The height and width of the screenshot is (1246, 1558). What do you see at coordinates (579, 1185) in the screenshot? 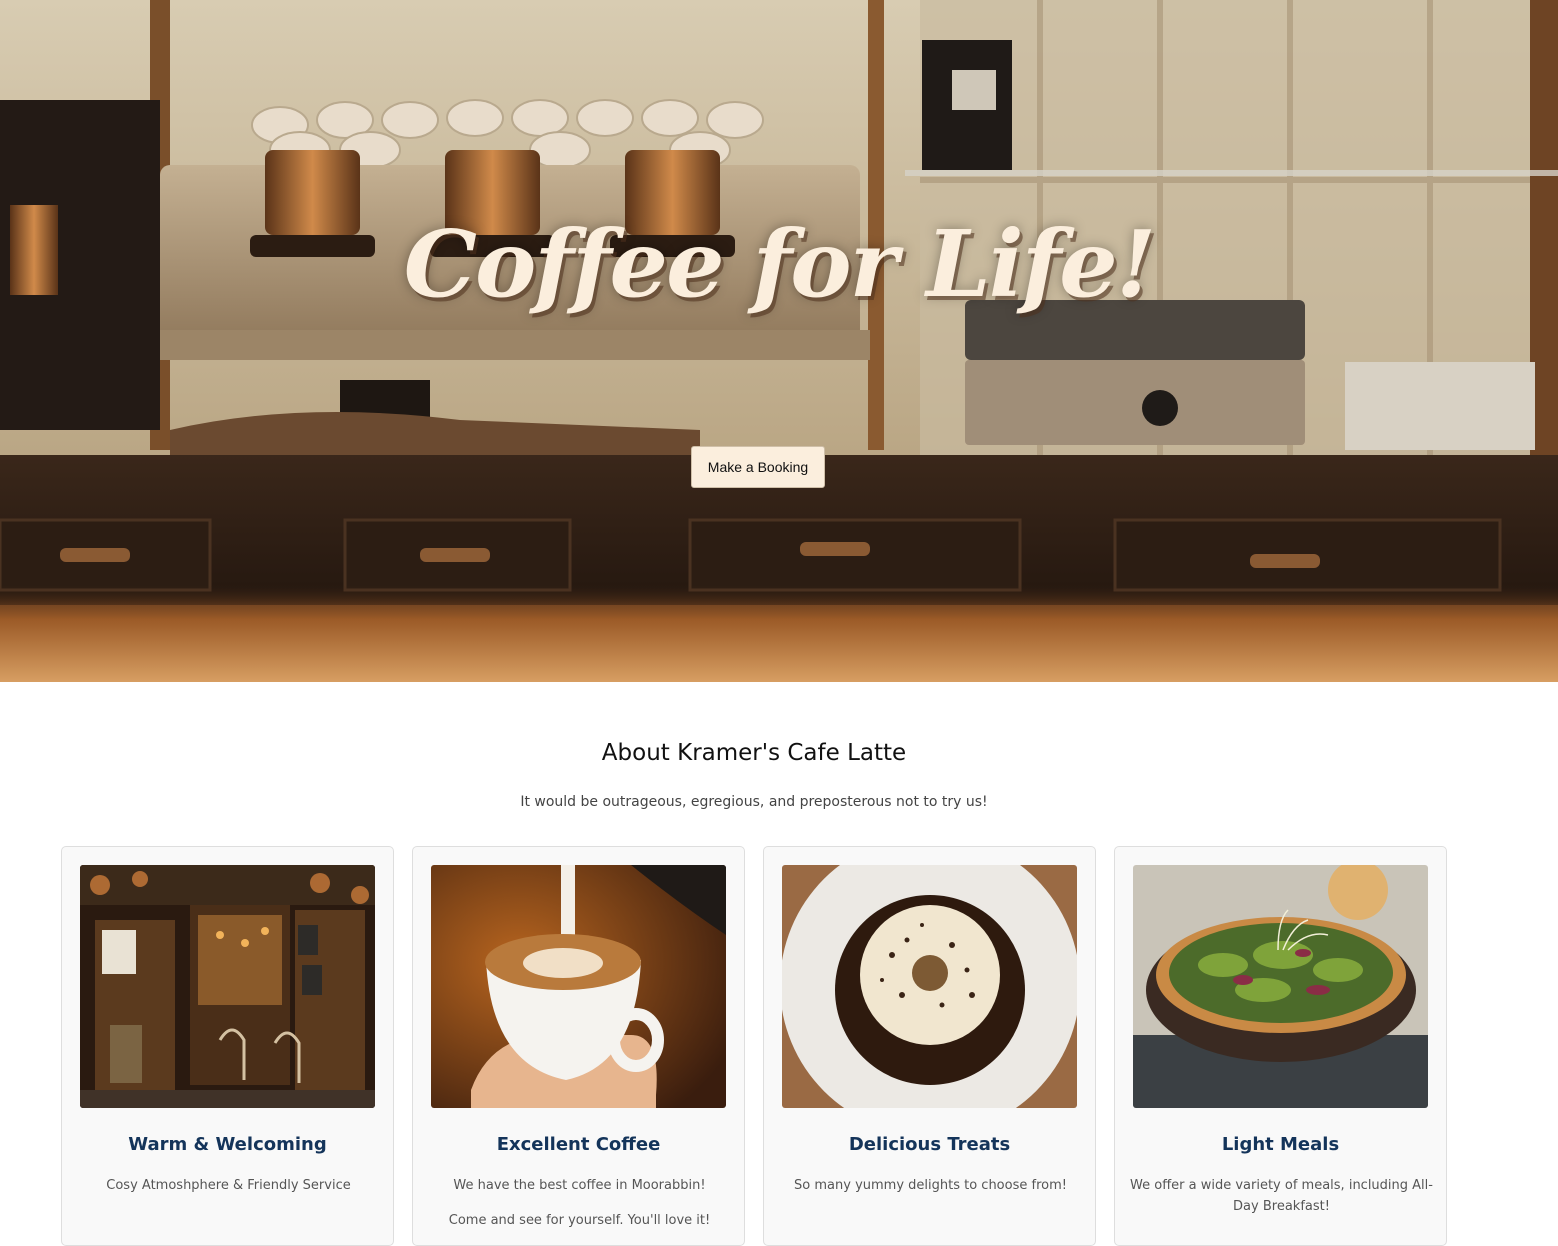
I see `card-text: We have the best coffee in Moorabbin!` at bounding box center [579, 1185].